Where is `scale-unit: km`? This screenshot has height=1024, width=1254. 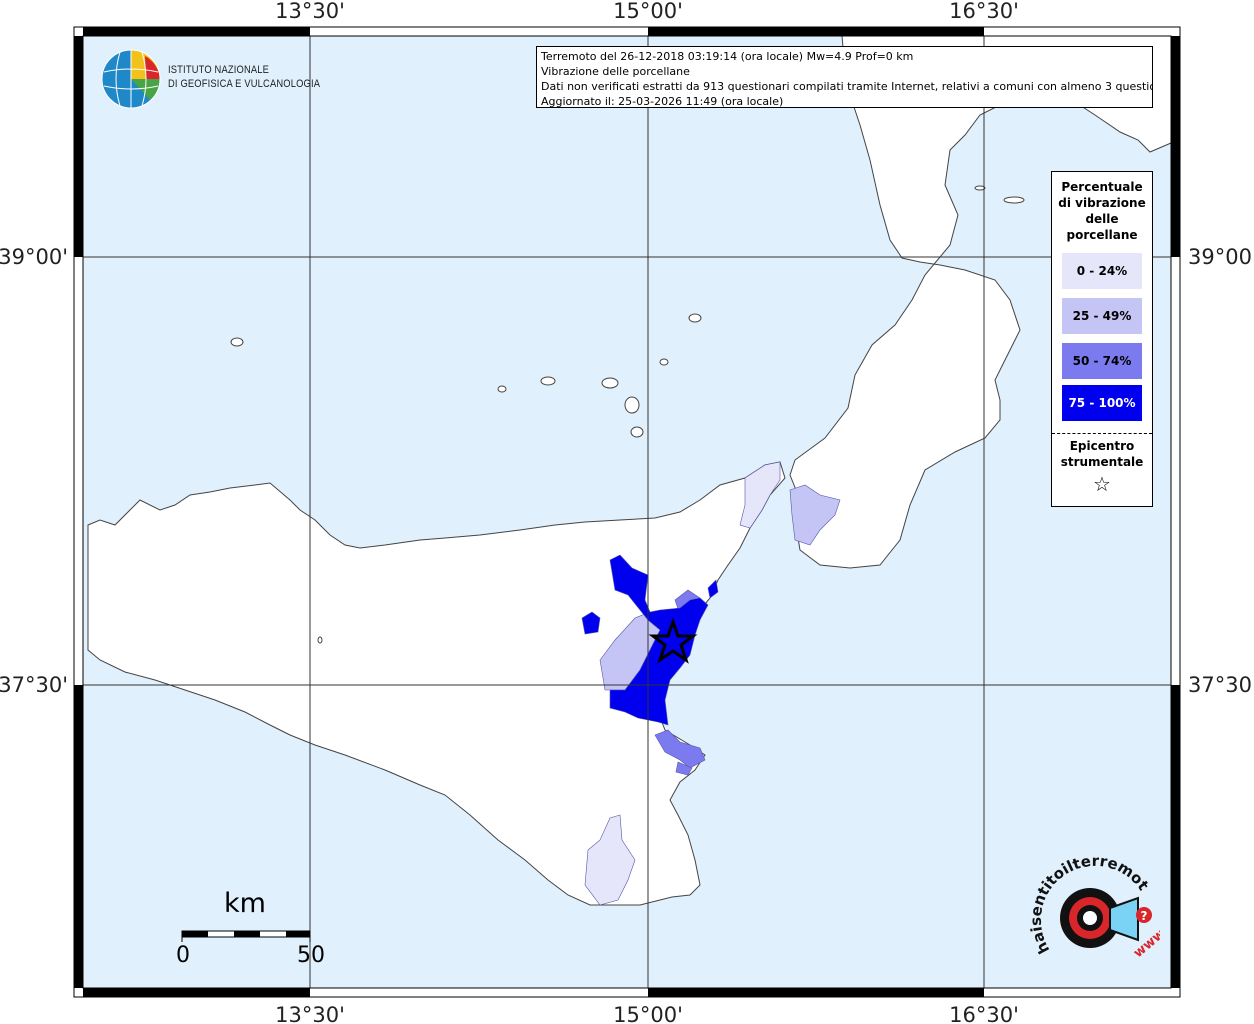 scale-unit: km is located at coordinates (245, 903).